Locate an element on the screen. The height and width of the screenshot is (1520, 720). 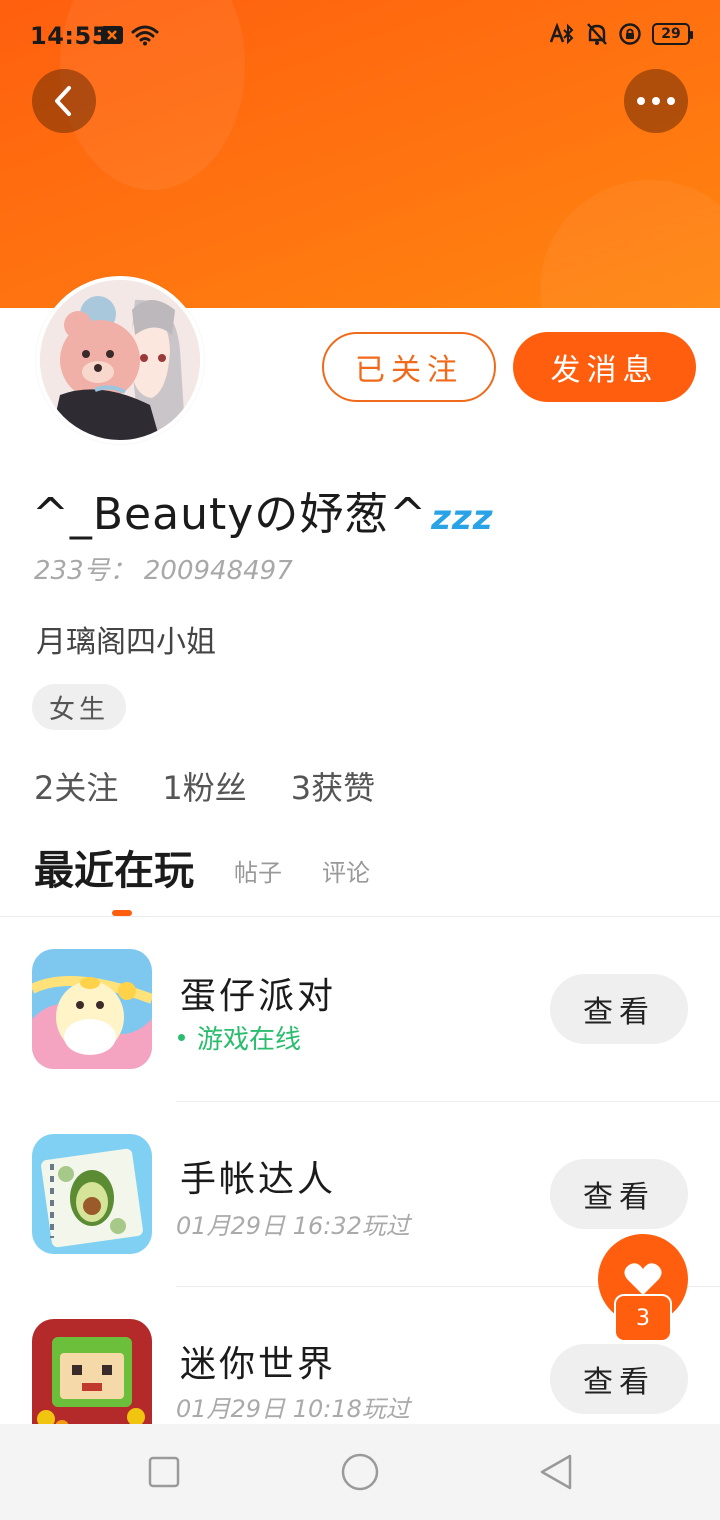
more-options-button is located at coordinates (656, 101).